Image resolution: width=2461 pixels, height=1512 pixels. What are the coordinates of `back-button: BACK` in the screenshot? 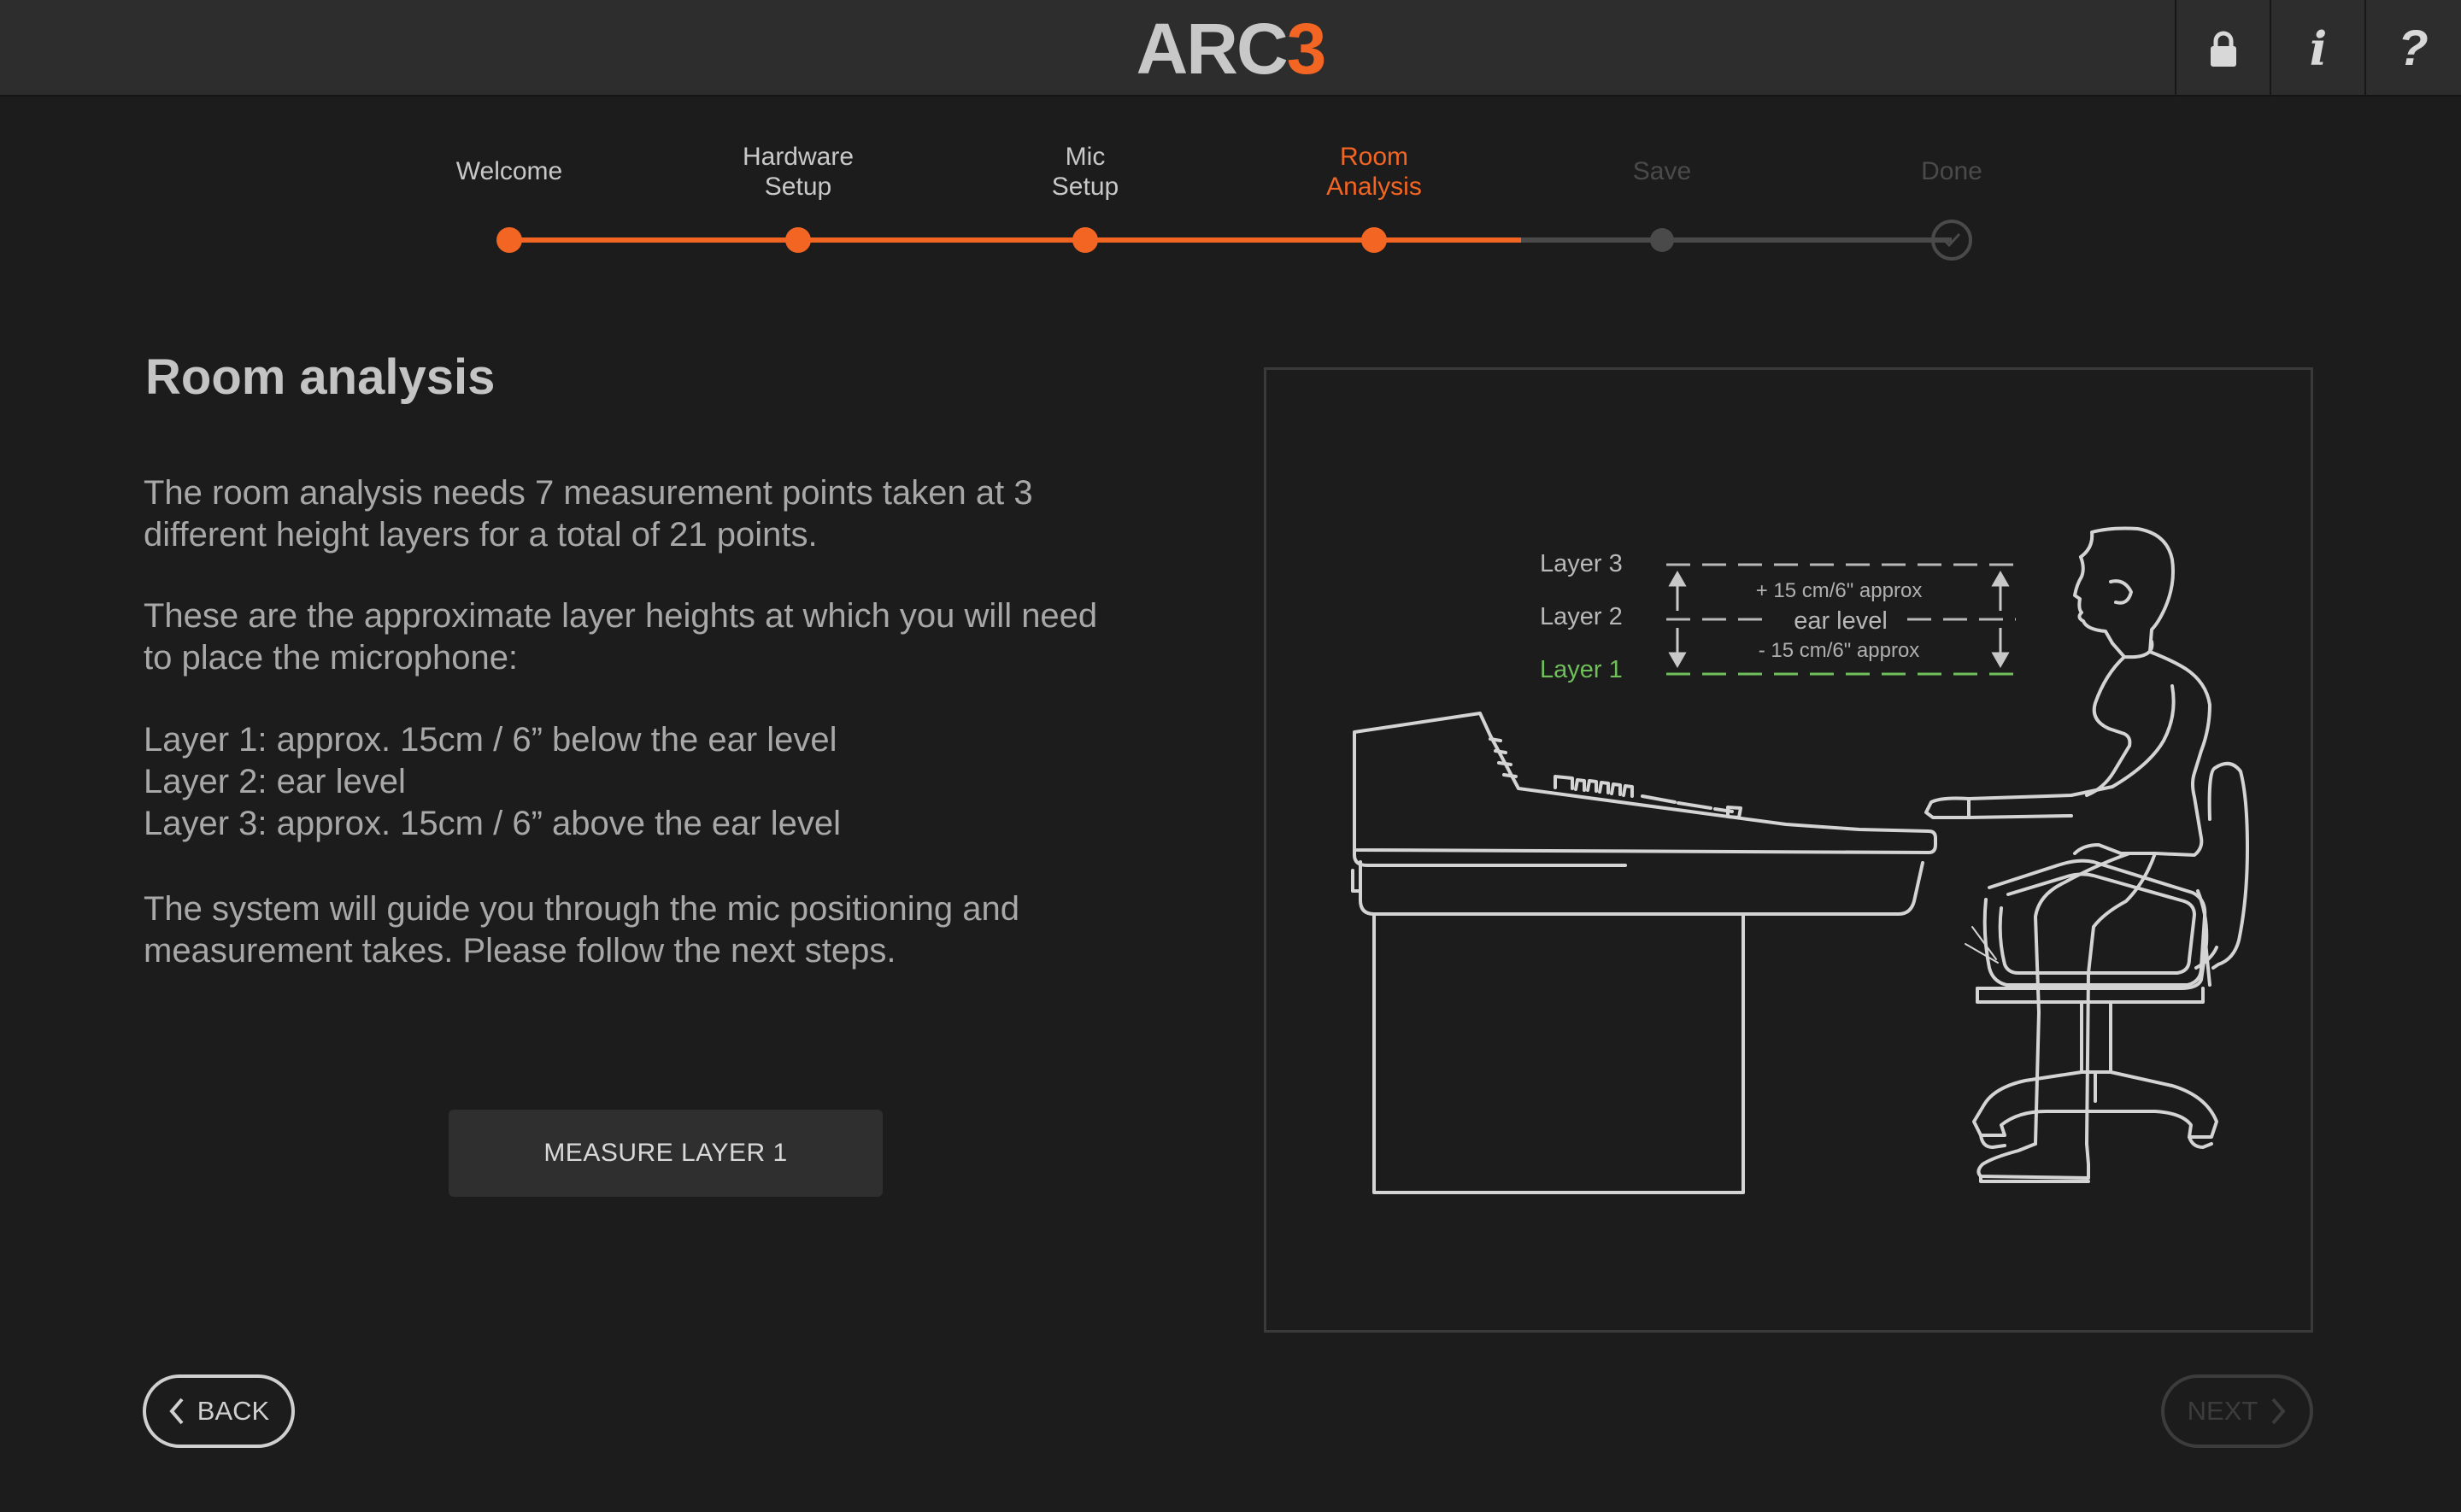 It's located at (219, 1411).